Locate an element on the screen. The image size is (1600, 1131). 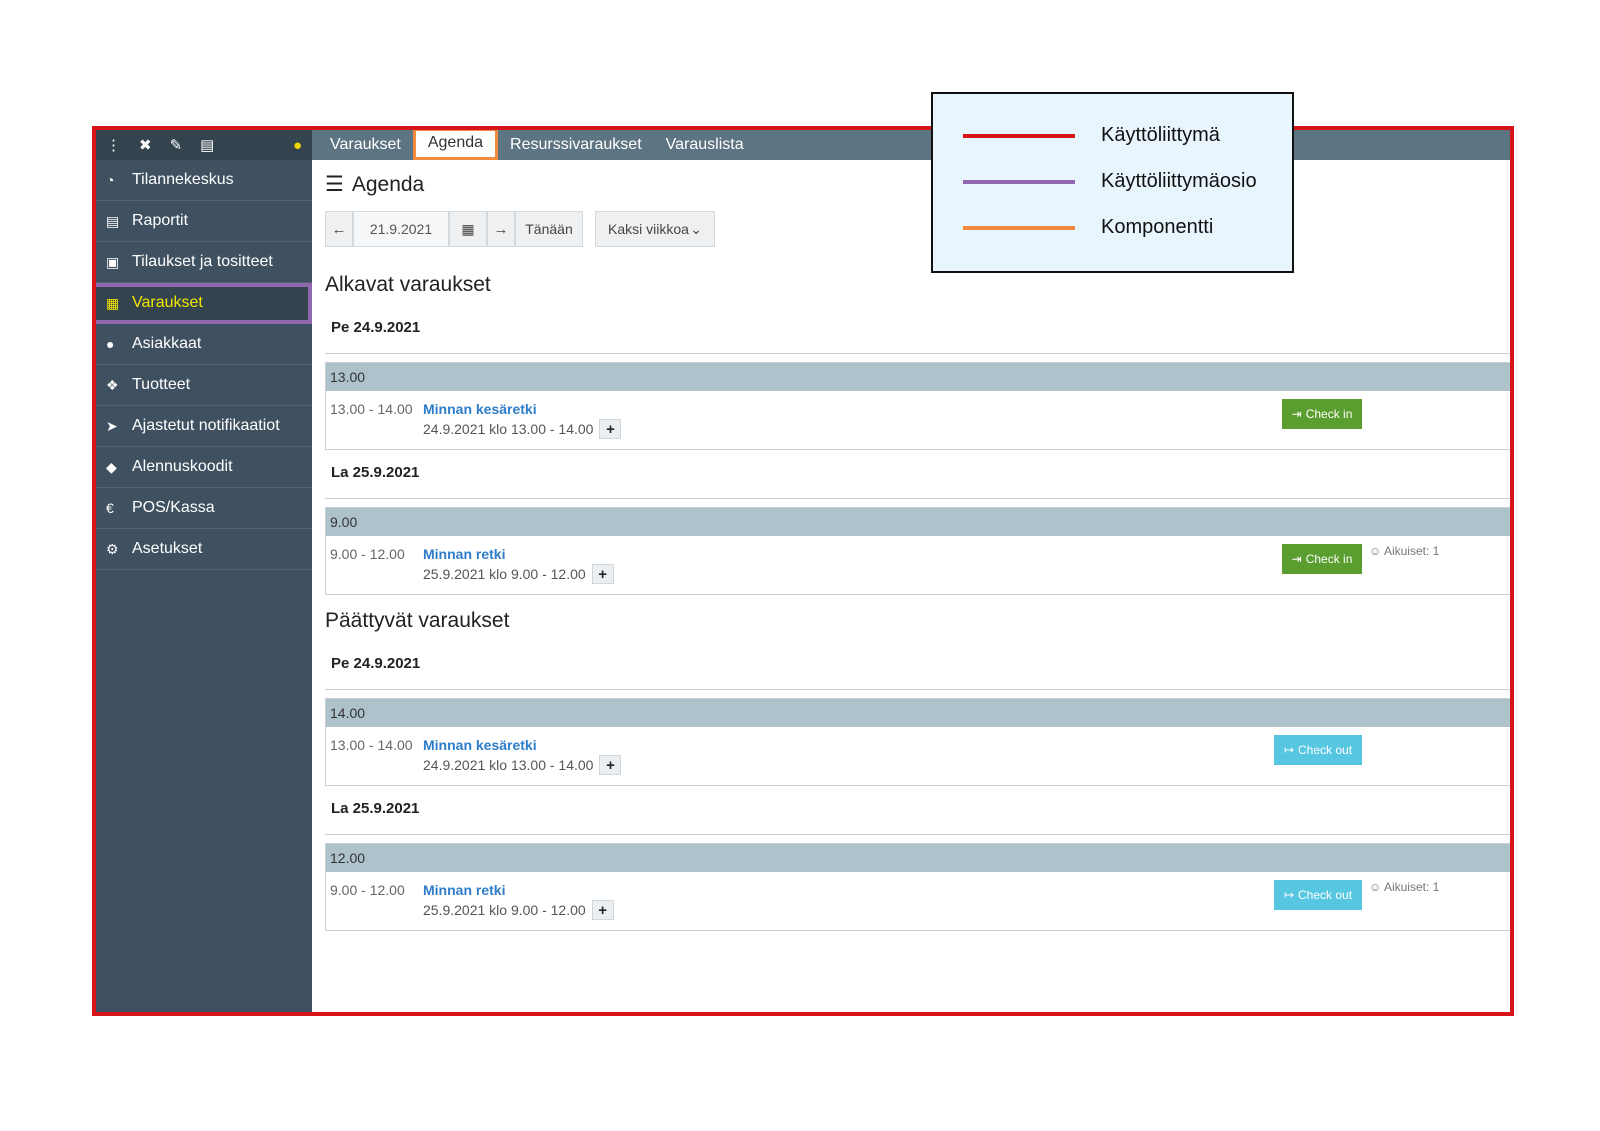
legend-item: Käyttöliittymäosio is located at coordinates (1110, 181).